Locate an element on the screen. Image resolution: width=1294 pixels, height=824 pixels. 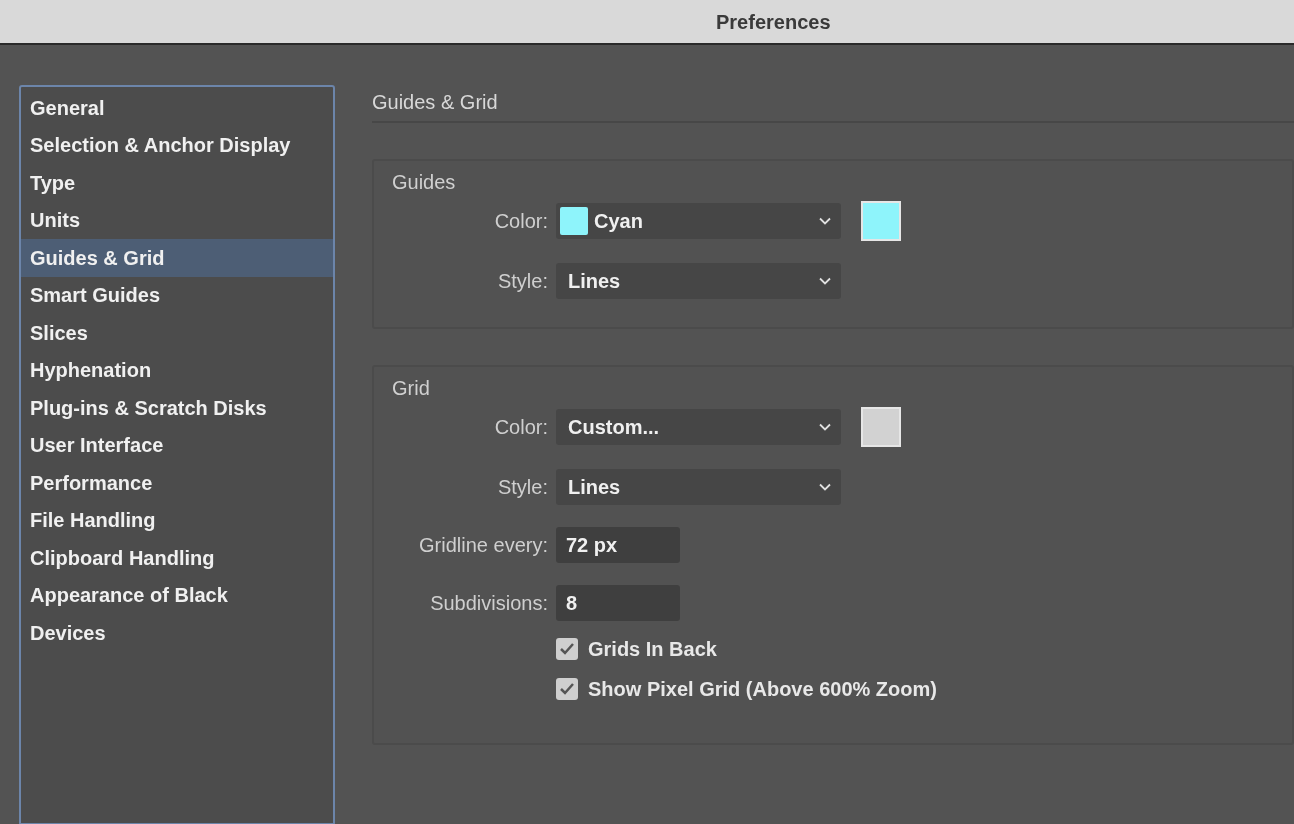
dropdown: Cyan is located at coordinates (698, 221).